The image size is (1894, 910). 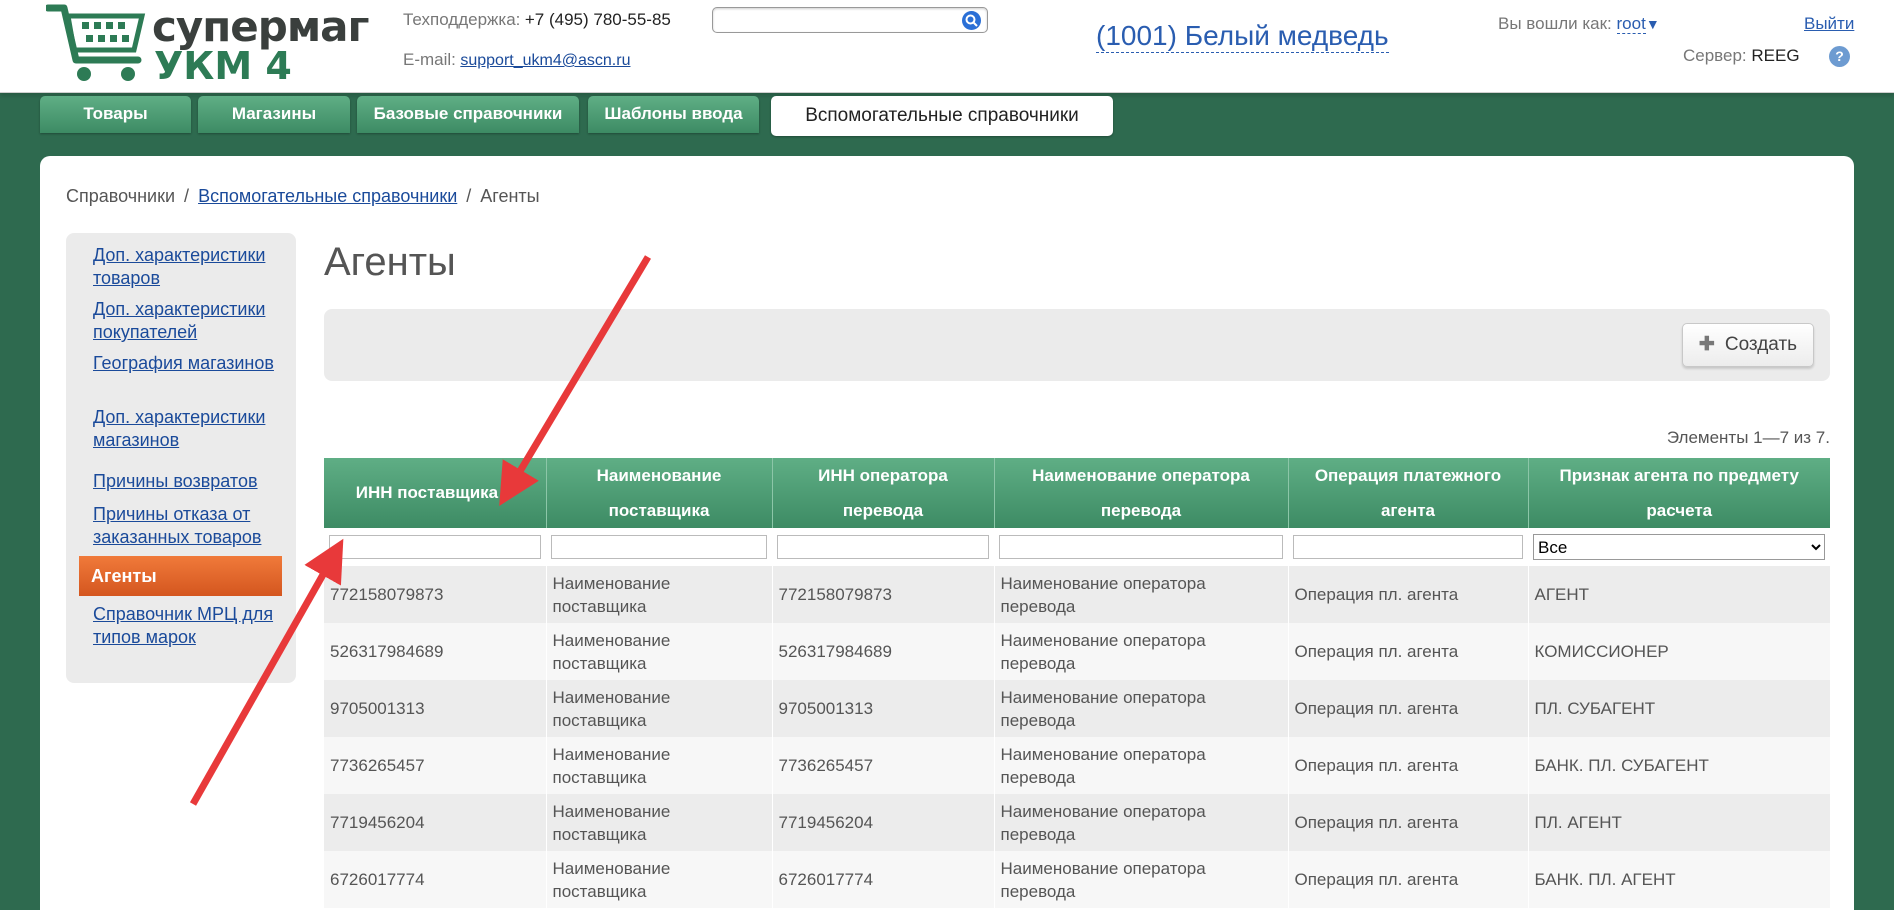 What do you see at coordinates (462, 19) in the screenshot?
I see `support-phone-label: Техподдержка:` at bounding box center [462, 19].